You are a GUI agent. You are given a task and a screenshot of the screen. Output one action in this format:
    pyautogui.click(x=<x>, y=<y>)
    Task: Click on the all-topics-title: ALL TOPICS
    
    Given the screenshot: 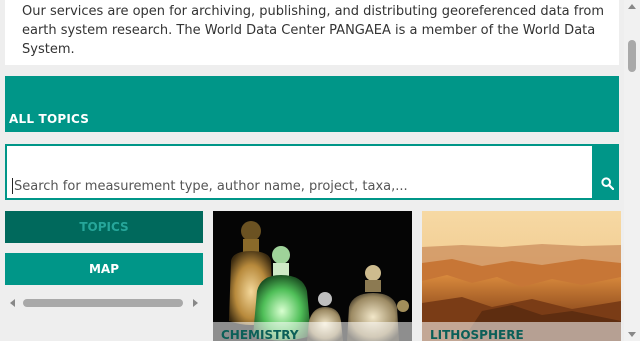 What is the action you would take?
    pyautogui.click(x=49, y=119)
    